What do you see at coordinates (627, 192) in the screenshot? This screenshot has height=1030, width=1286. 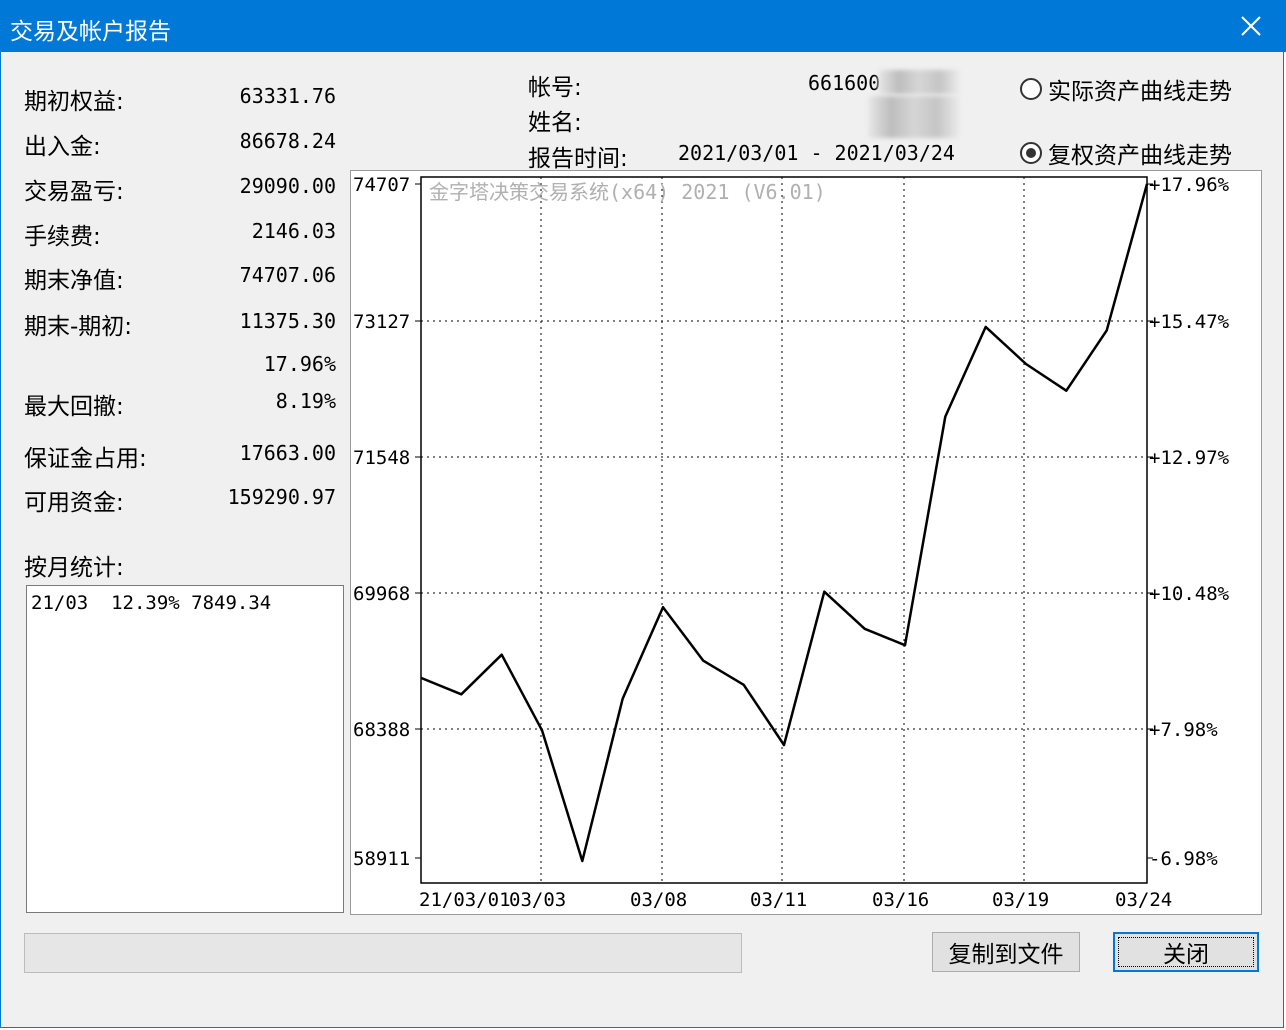 I see `chart-watermark: 金字塔决策交易系统(x64) 2021 (V6.01)` at bounding box center [627, 192].